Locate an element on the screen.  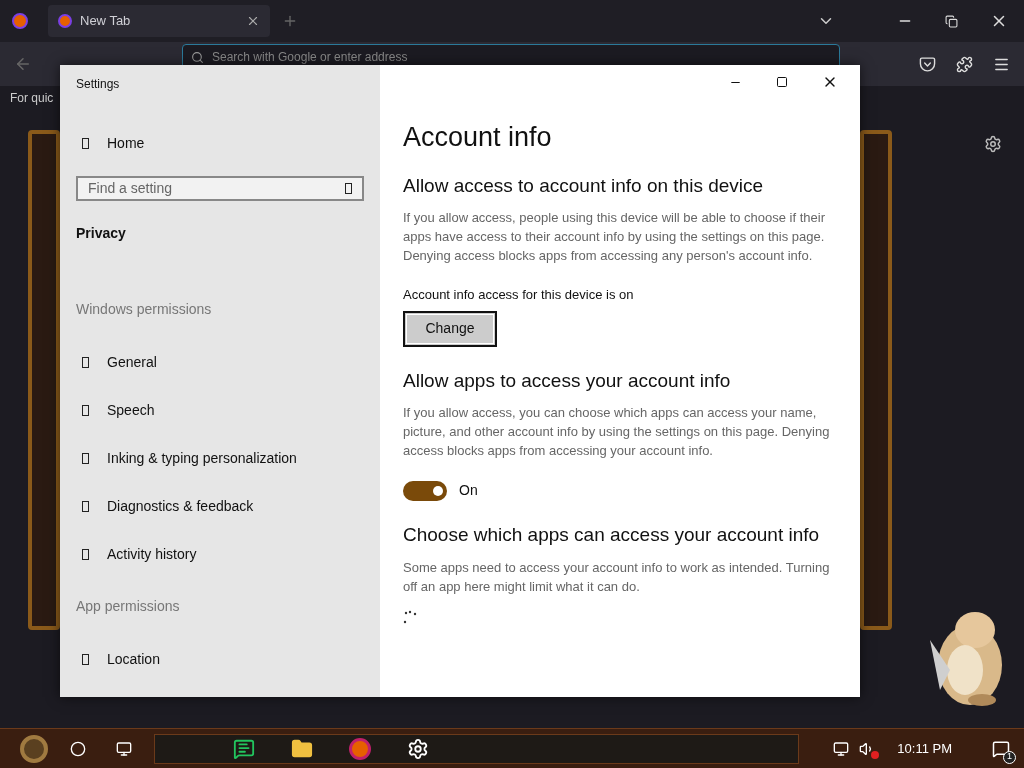
category-title: Privacy is located at coordinates (101, 233).